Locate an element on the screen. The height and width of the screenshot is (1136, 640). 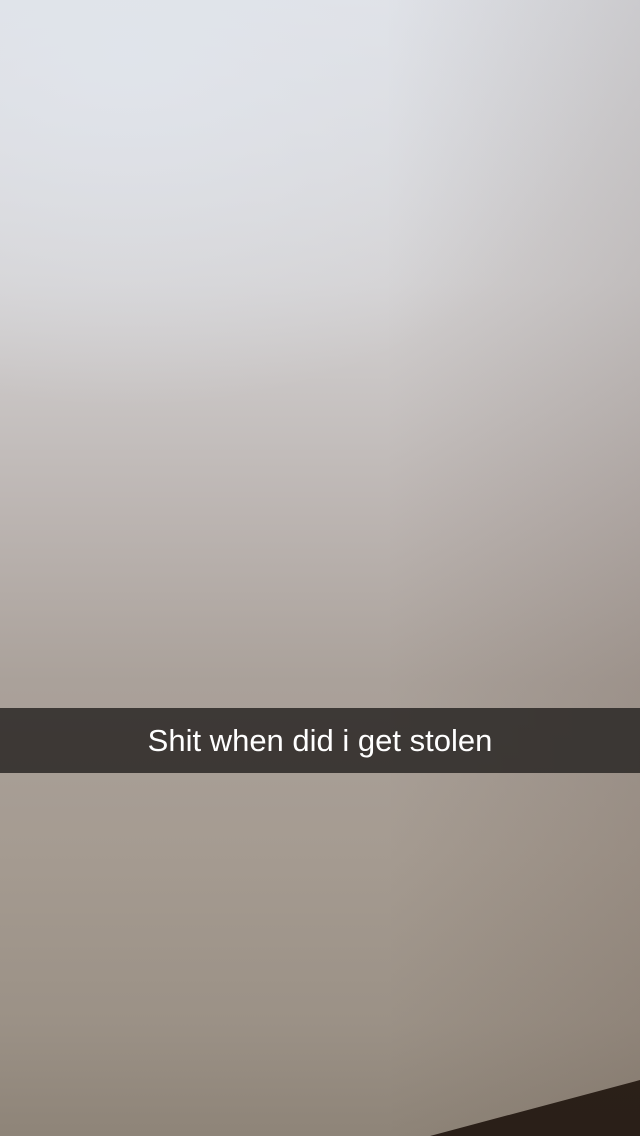
caption-text: Shit when did i get stolen is located at coordinates (320, 740).